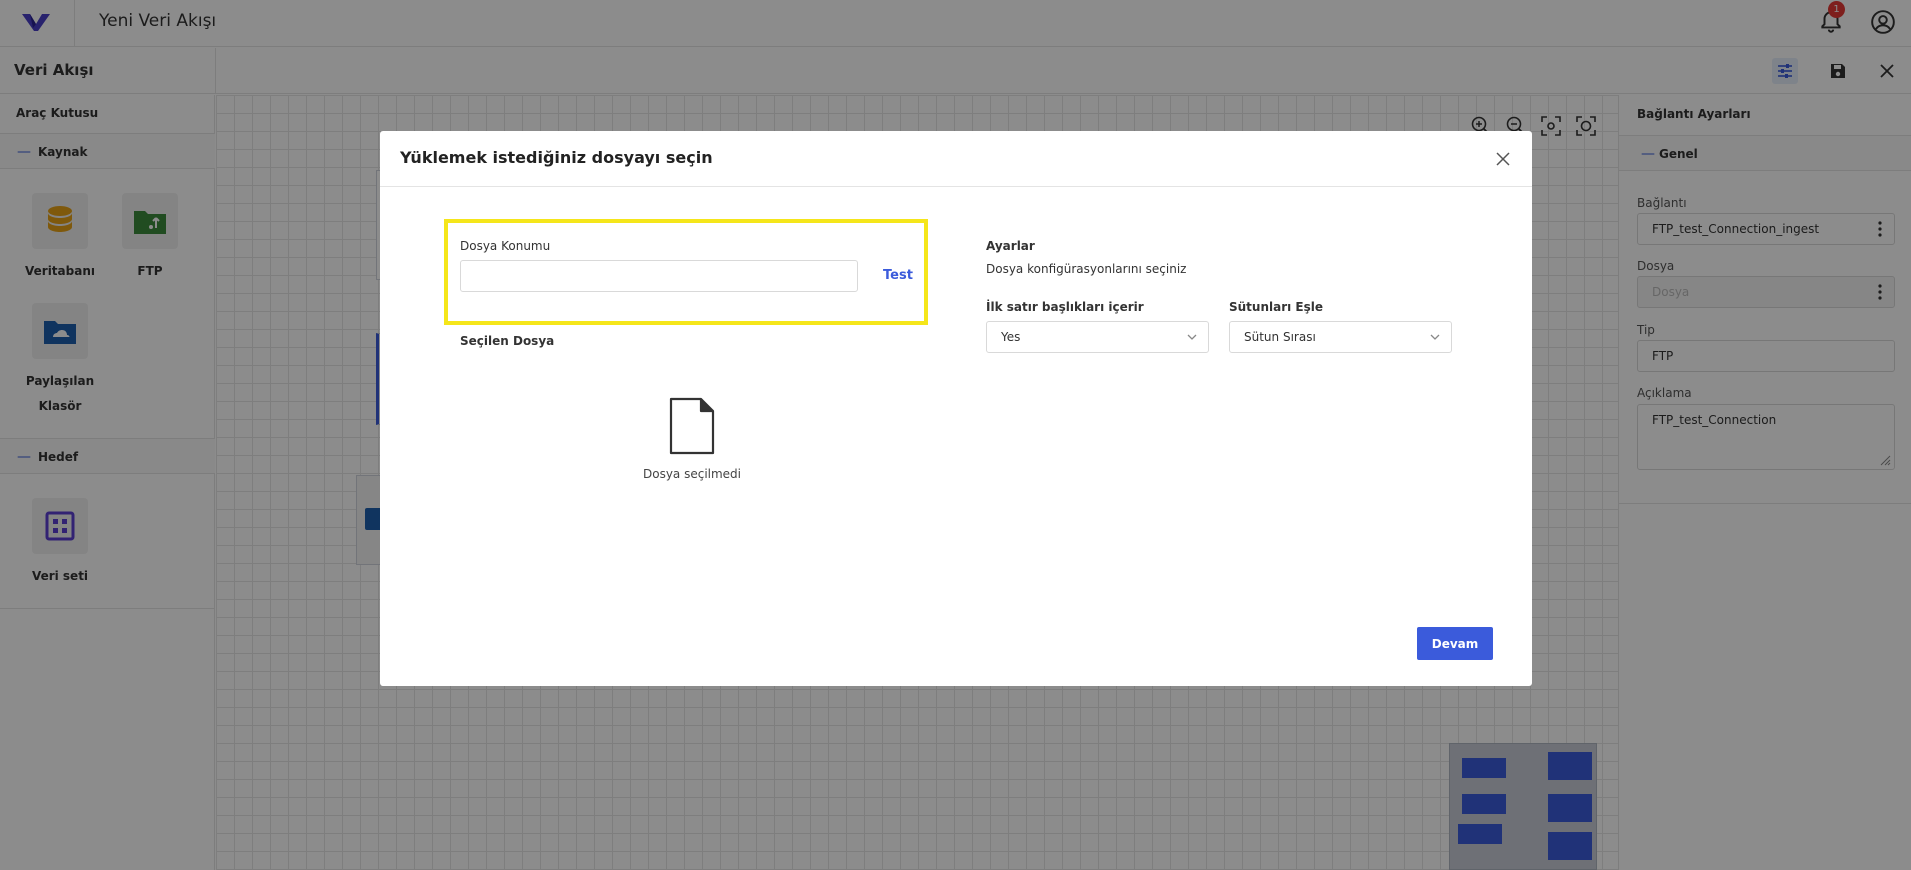 This screenshot has height=870, width=1911. Describe the element at coordinates (1340, 337) in the screenshot. I see `map-columns-select: Sütun Sırası` at that location.